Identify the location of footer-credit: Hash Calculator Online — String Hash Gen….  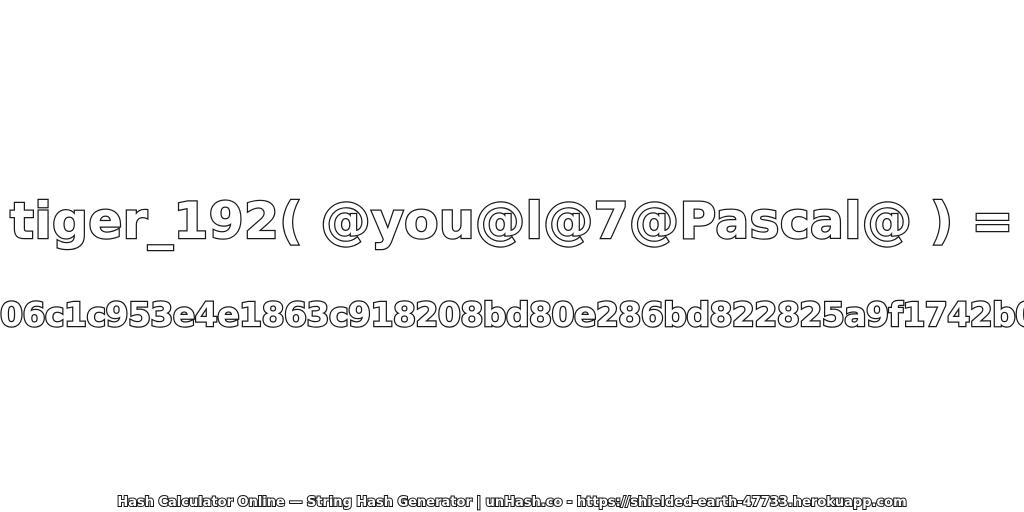
(511, 502).